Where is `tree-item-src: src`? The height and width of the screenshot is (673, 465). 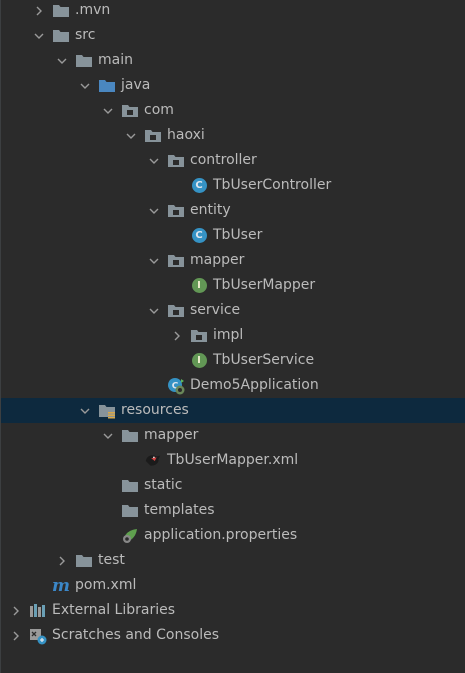 tree-item-src: src is located at coordinates (233, 35).